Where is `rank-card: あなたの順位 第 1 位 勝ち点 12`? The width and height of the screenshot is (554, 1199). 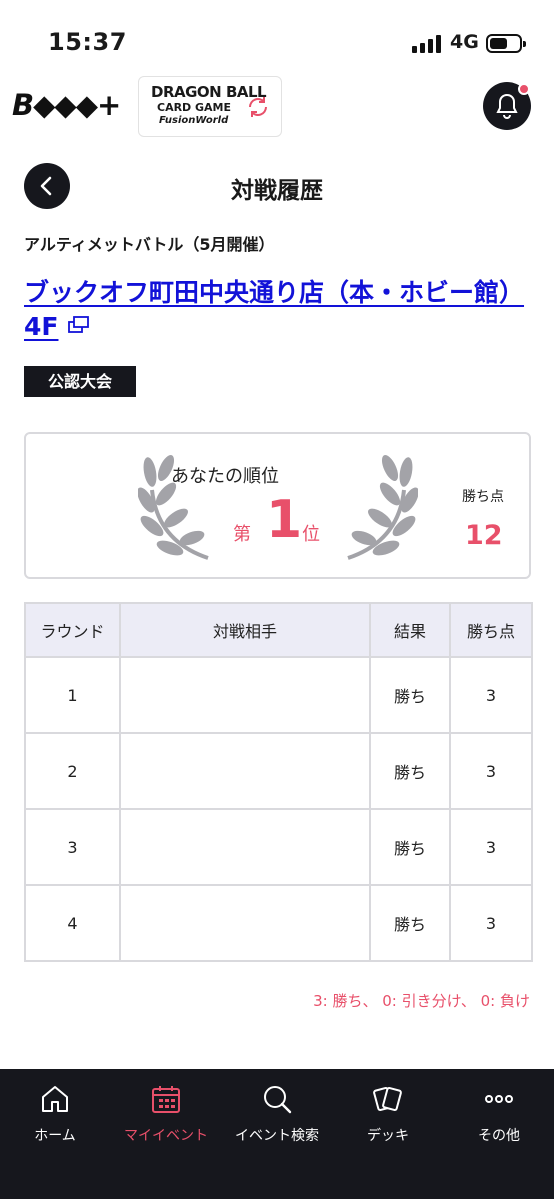
rank-card: あなたの順位 第 1 位 勝ち点 12 is located at coordinates (277, 505).